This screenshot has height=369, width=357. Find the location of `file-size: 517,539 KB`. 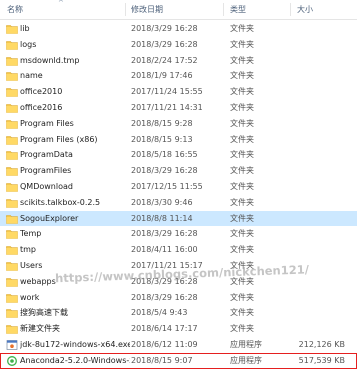

file-size: 517,539 KB is located at coordinates (321, 360).